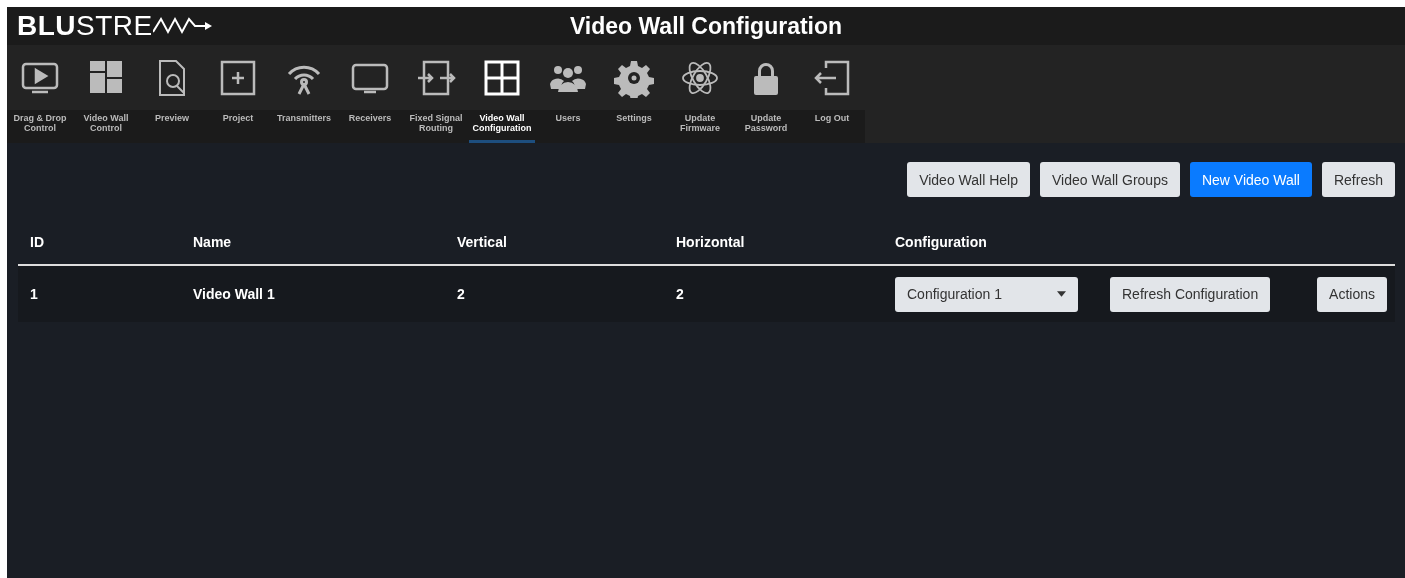 The height and width of the screenshot is (578, 1405). I want to click on nav-tab: Update Firmware, so click(700, 94).